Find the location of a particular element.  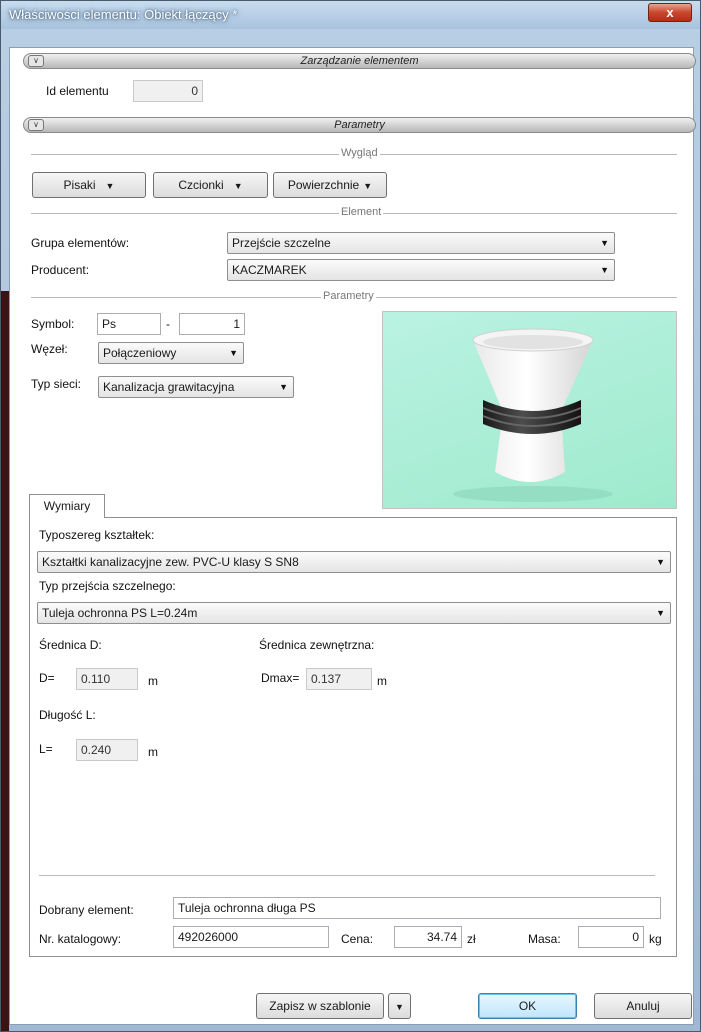

mass-unit: kg is located at coordinates (655, 939).